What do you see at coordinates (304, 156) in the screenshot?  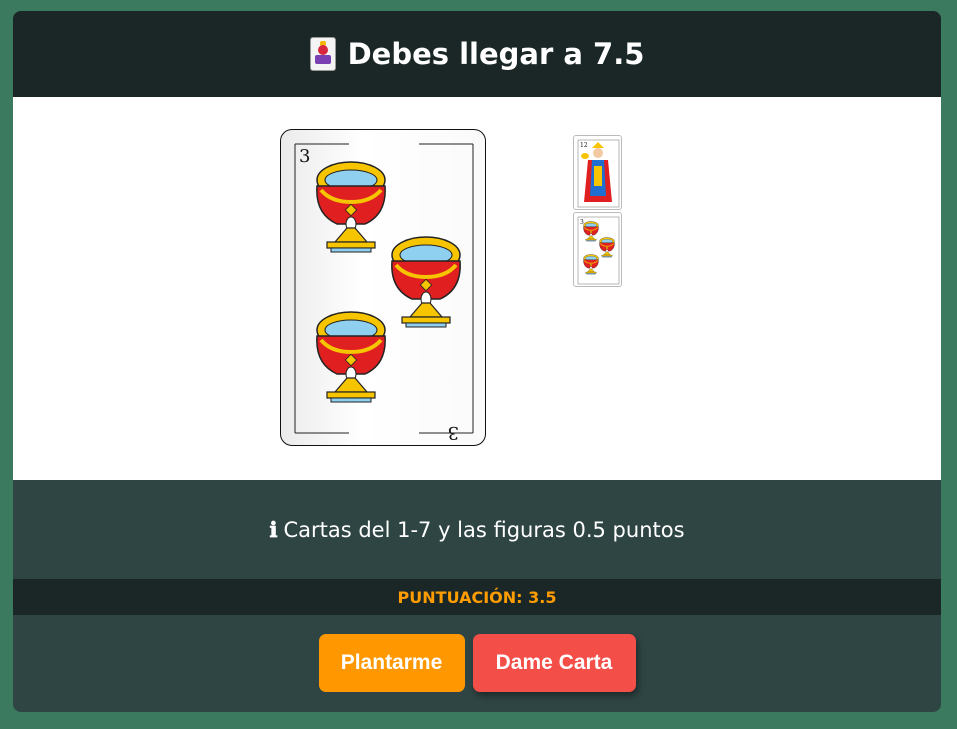 I see `card-corner-top: 3` at bounding box center [304, 156].